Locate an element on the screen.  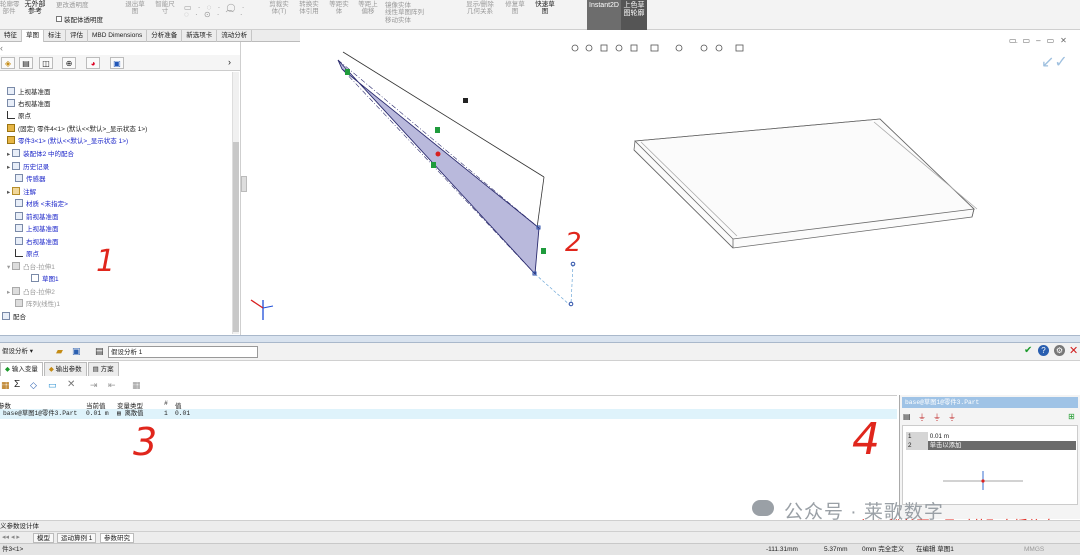
list-item: 2 单击以添加 is located at coordinates (991, 445).